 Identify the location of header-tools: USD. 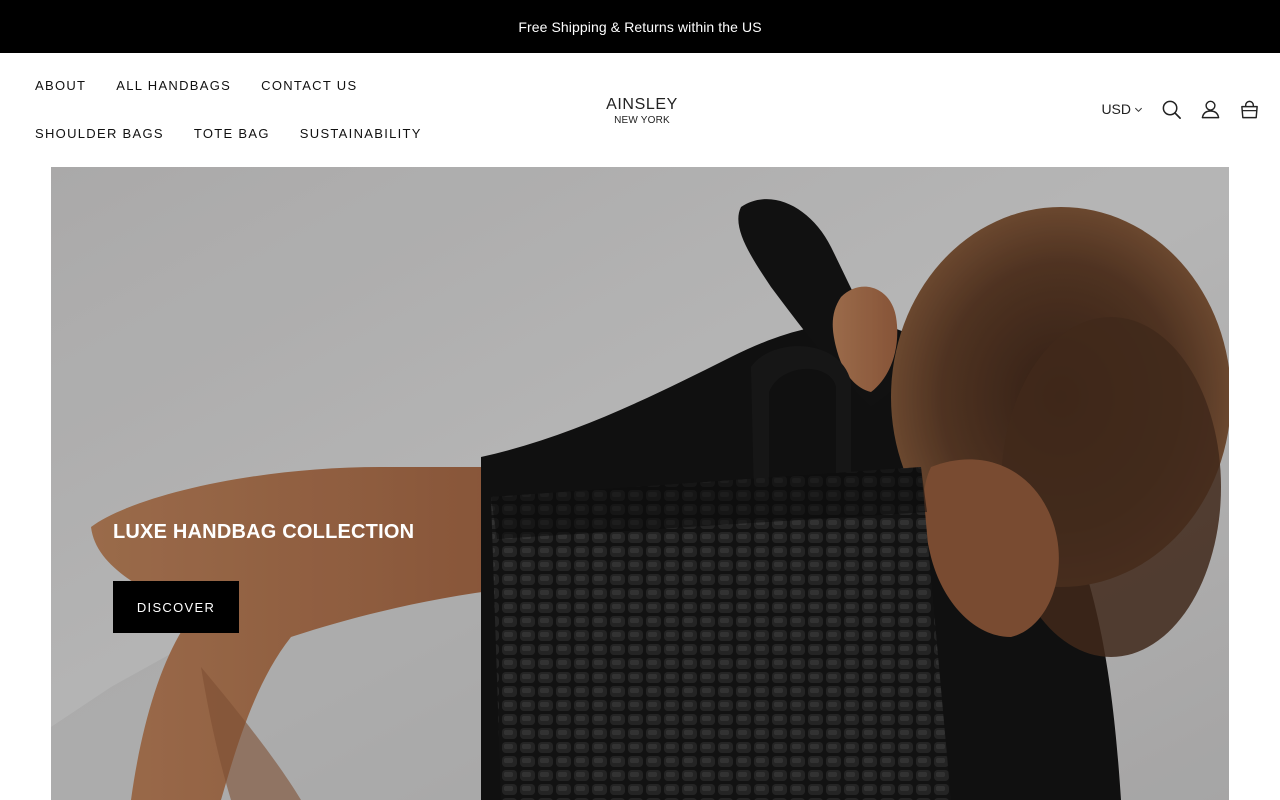
(1180, 109).